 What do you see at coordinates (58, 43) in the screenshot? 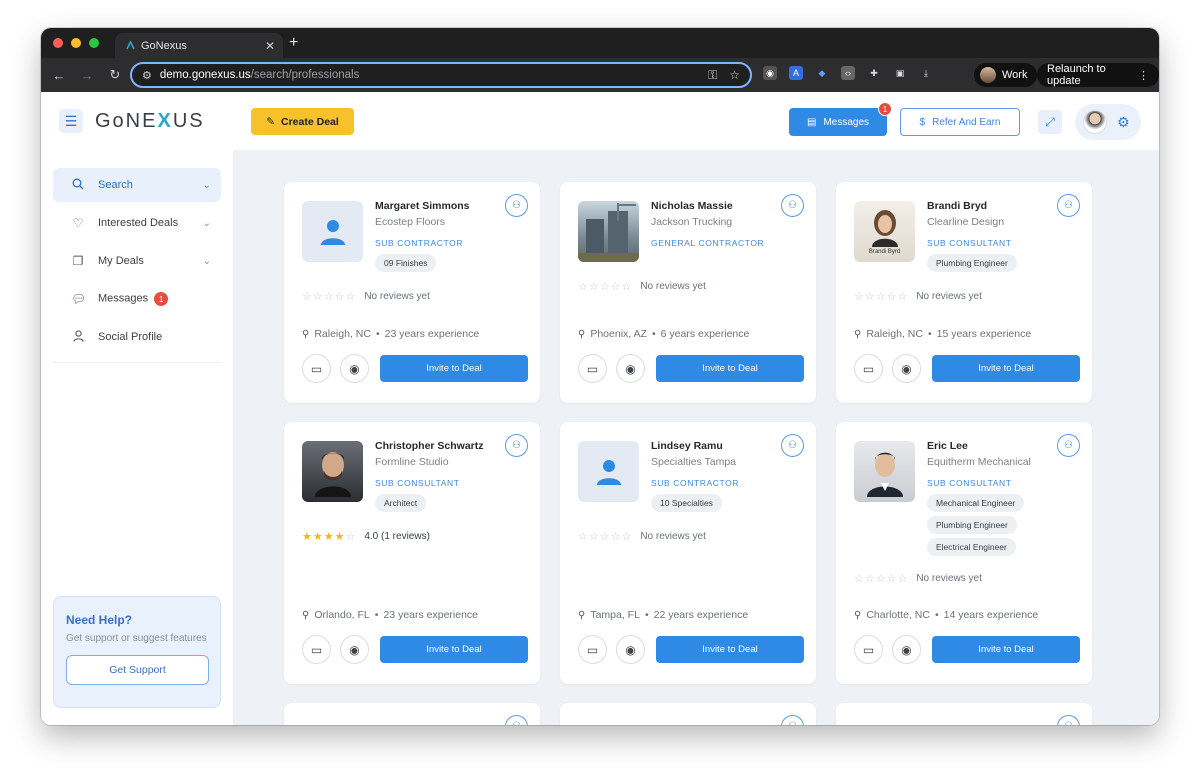
I see `close-window-button` at bounding box center [58, 43].